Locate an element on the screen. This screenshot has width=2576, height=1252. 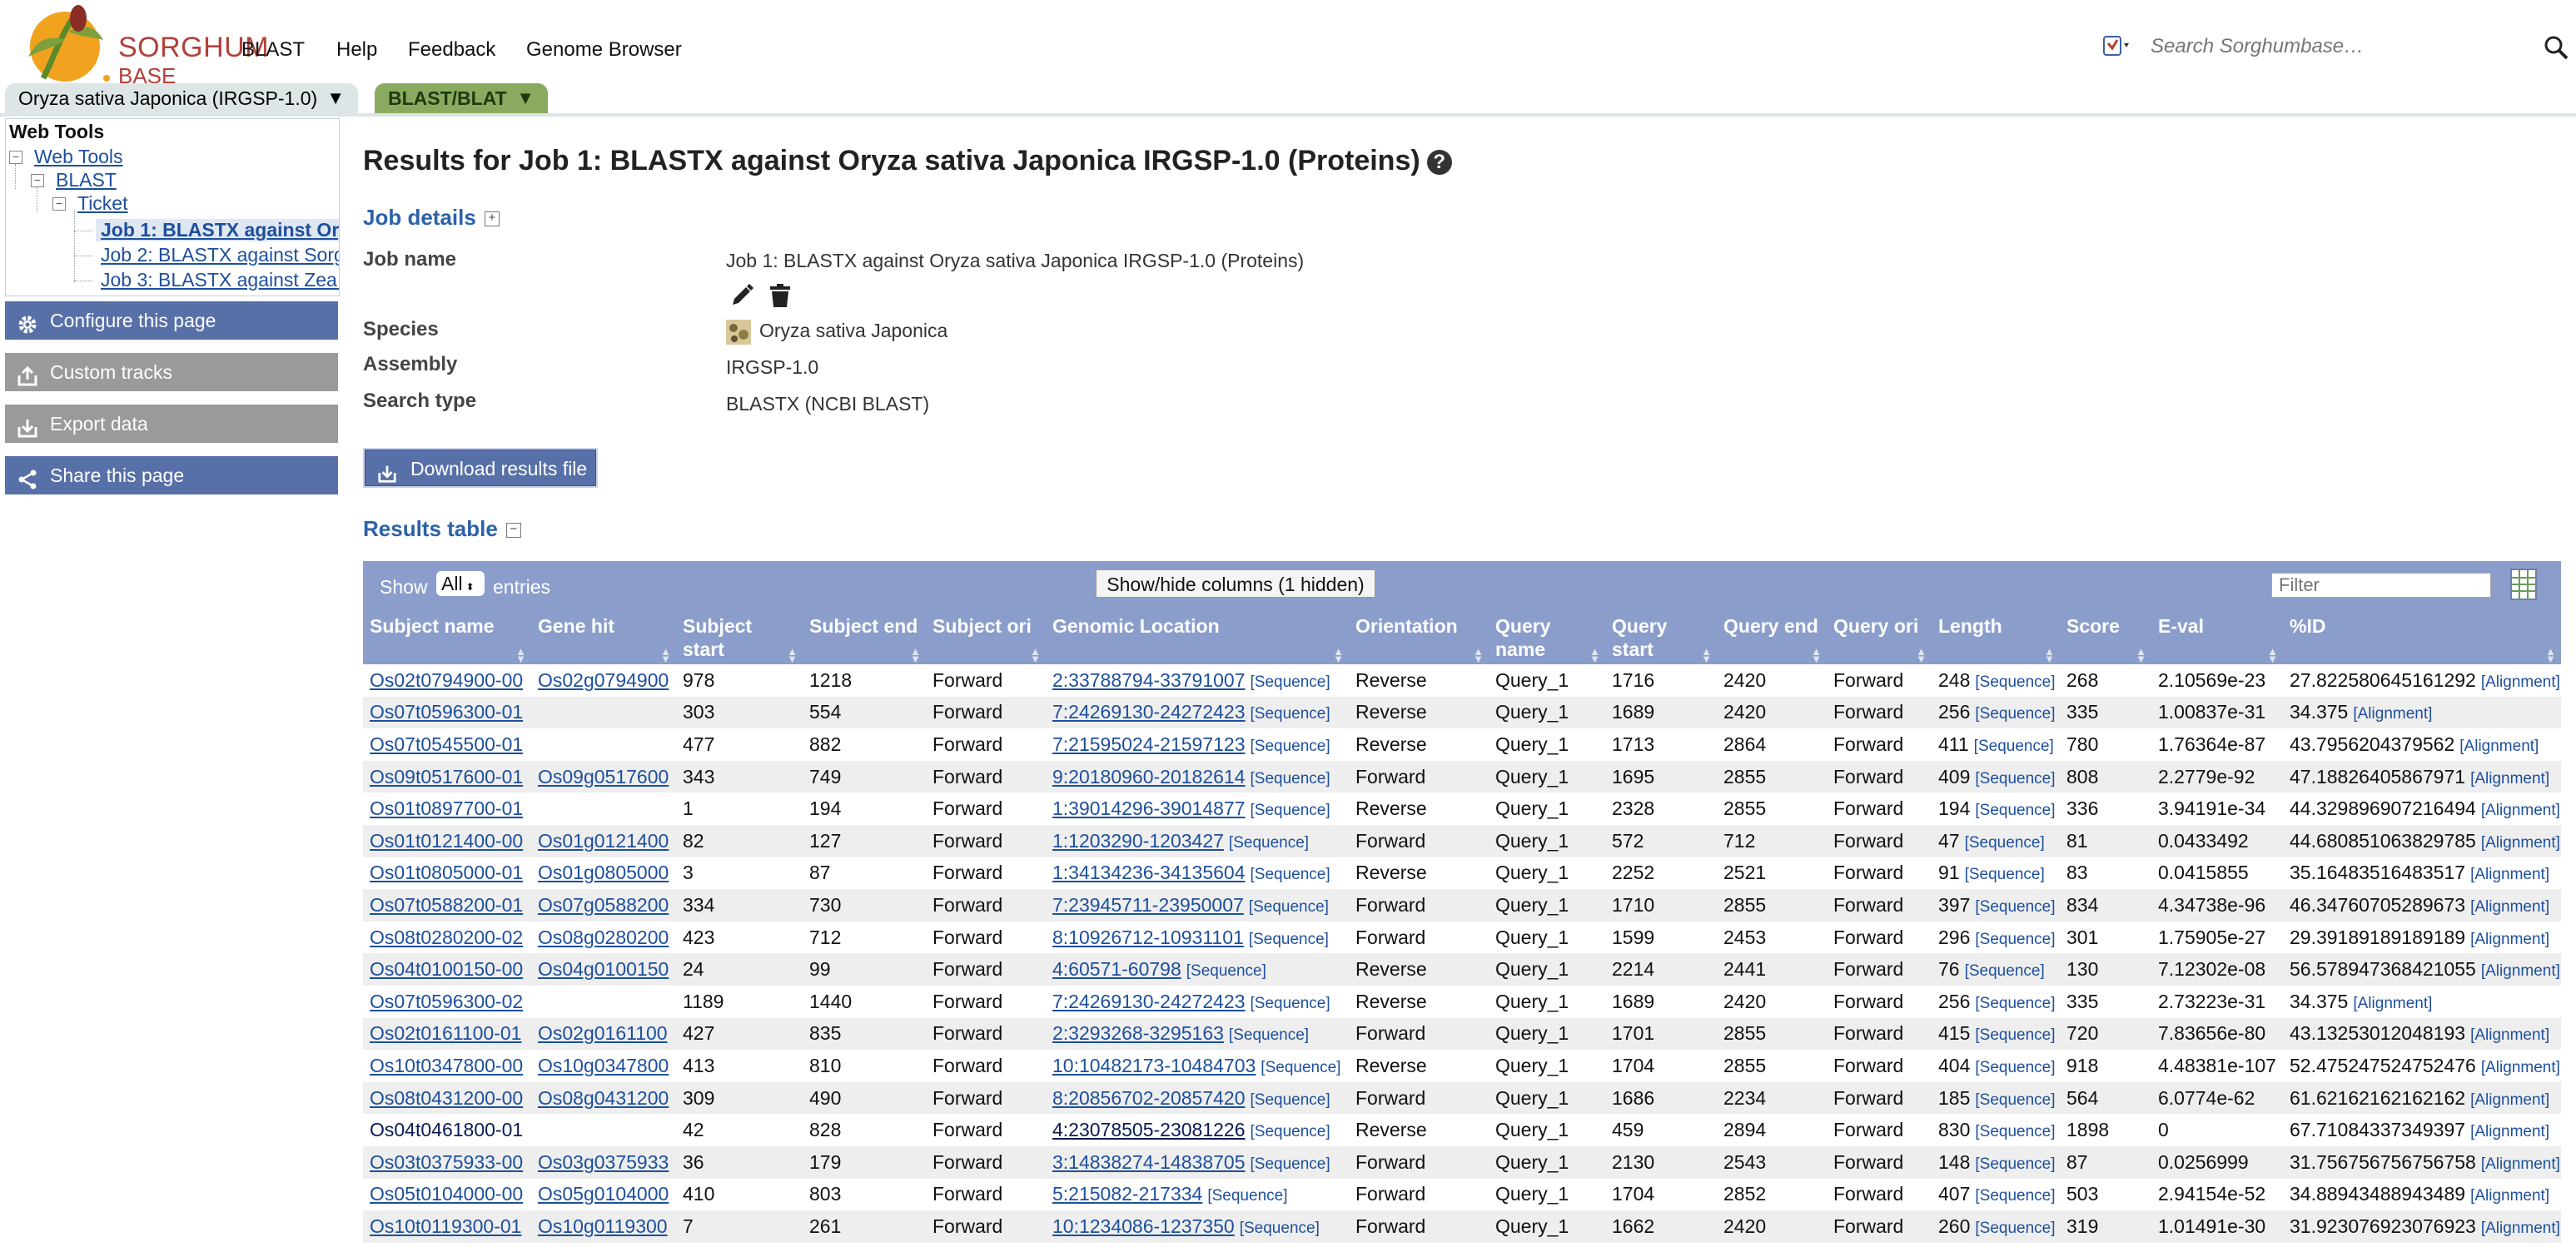
tree-item-job-2: Job 2: BLASTX against Sorghum bicolor is located at coordinates (220, 255).